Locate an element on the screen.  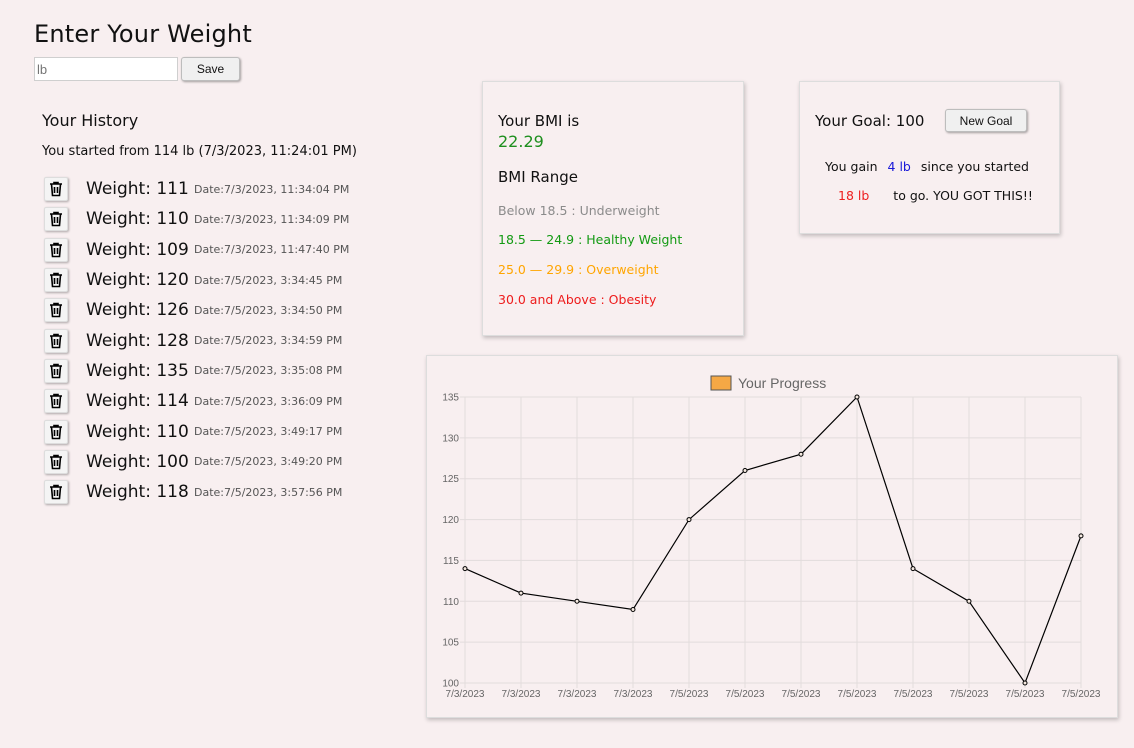
history-item: Weight: 120 Date:7/5/2023, 3:34:45 PM is located at coordinates (196, 280).